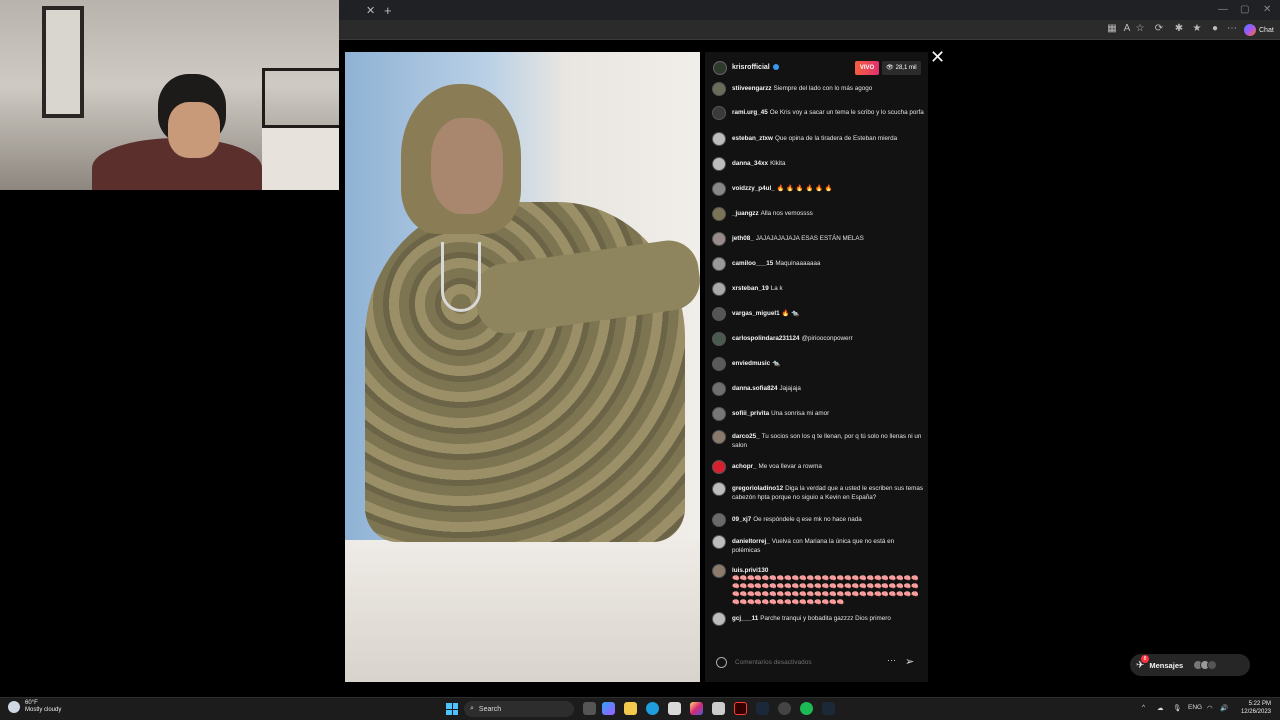 The height and width of the screenshot is (720, 1280). I want to click on apps-icon: ▦, so click(1112, 29).